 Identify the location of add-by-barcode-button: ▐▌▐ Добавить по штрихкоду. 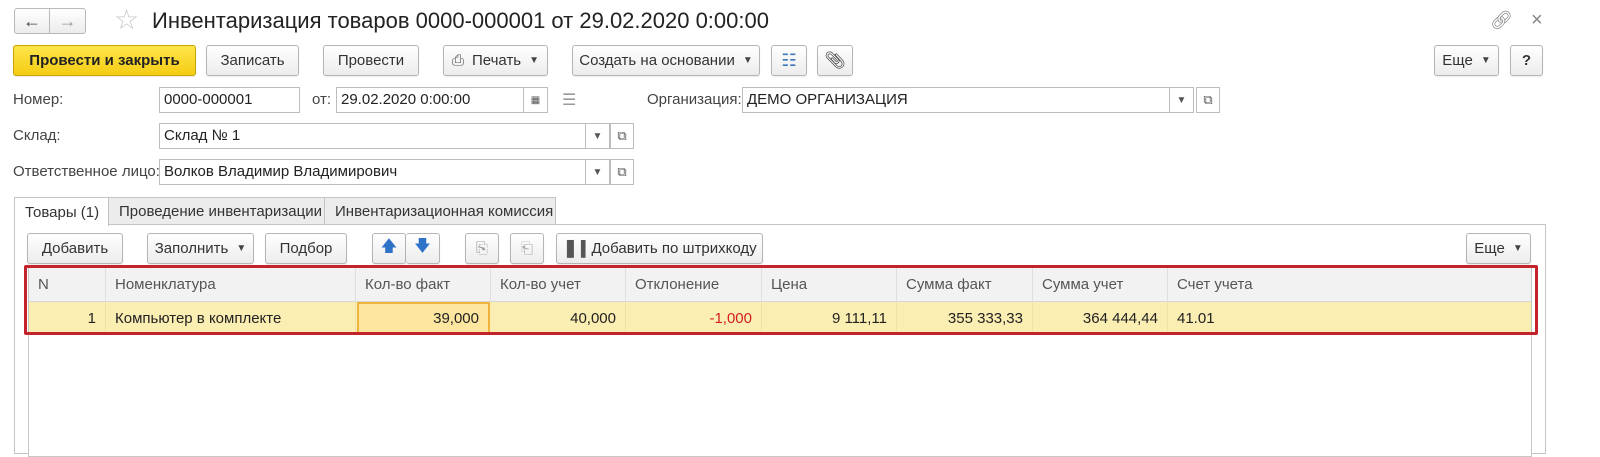
(659, 248).